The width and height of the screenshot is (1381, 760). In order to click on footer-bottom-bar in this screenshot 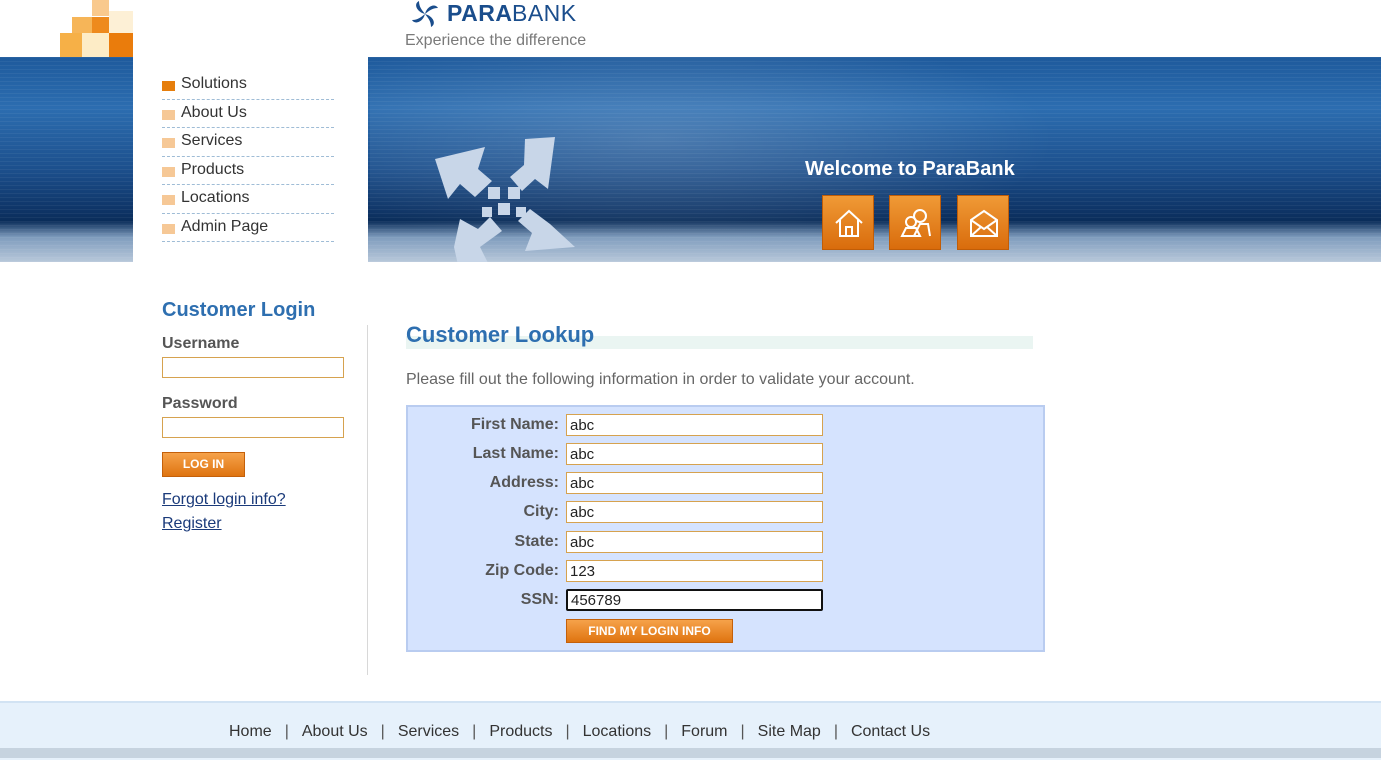, I will do `click(690, 753)`.